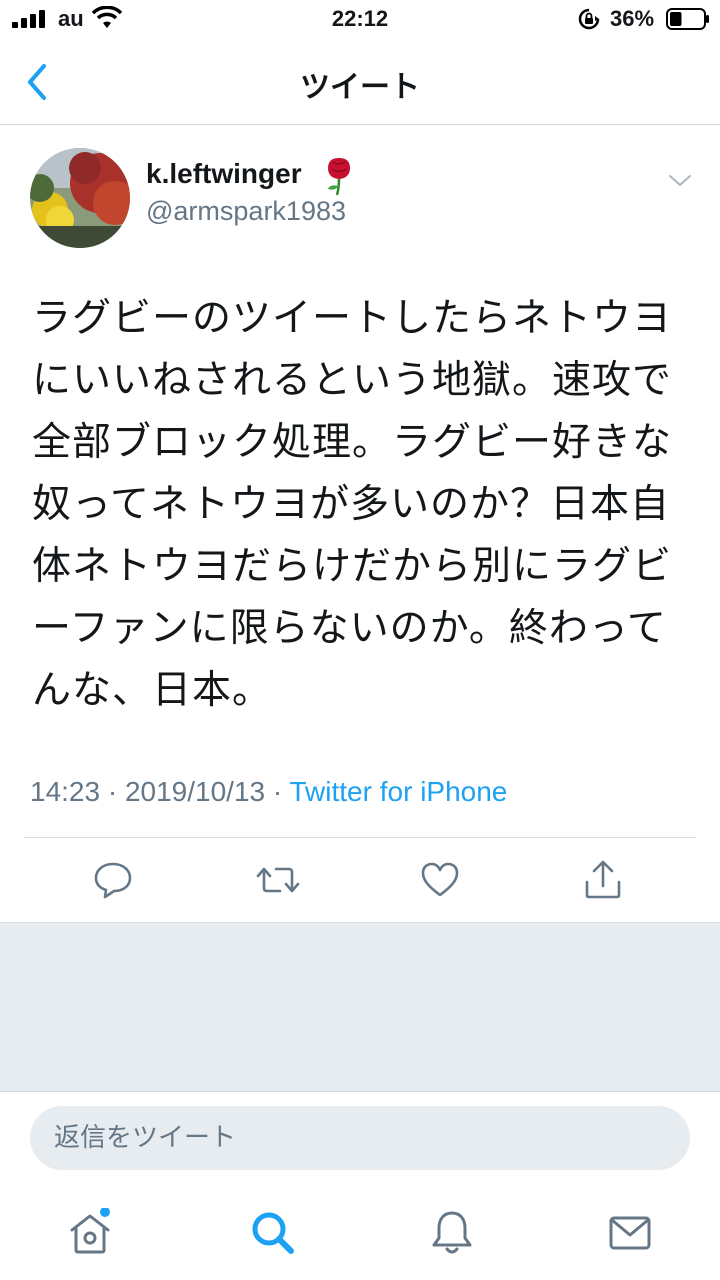  I want to click on like-icon, so click(440, 880).